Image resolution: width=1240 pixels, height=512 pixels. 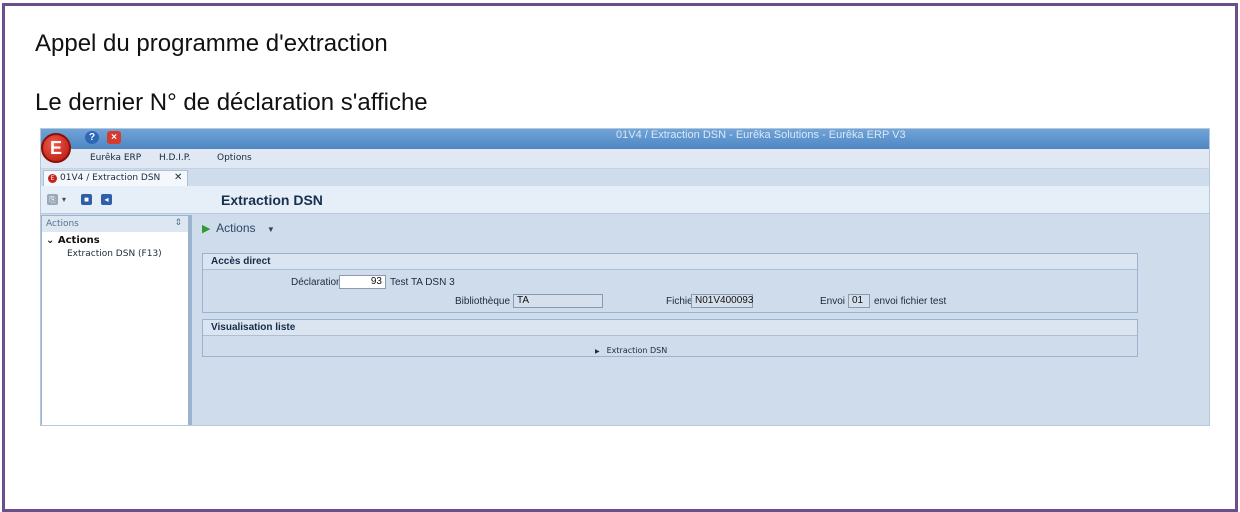 What do you see at coordinates (833, 301) in the screenshot?
I see `envoi-label: Envoi` at bounding box center [833, 301].